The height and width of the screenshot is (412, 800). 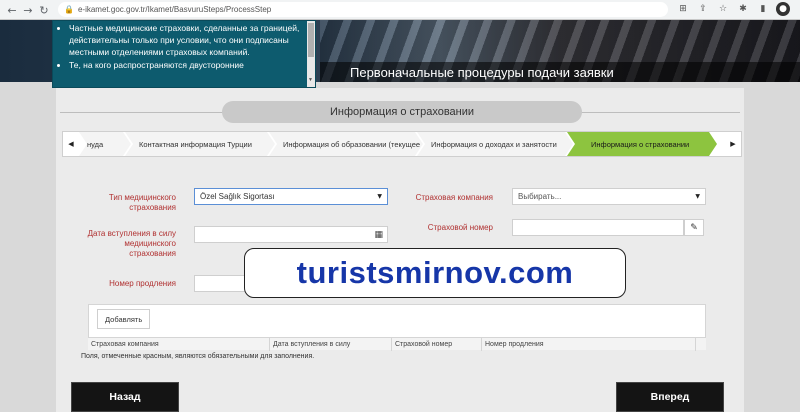 What do you see at coordinates (200, 144) in the screenshot?
I see `step-item: Контактная информация Турции` at bounding box center [200, 144].